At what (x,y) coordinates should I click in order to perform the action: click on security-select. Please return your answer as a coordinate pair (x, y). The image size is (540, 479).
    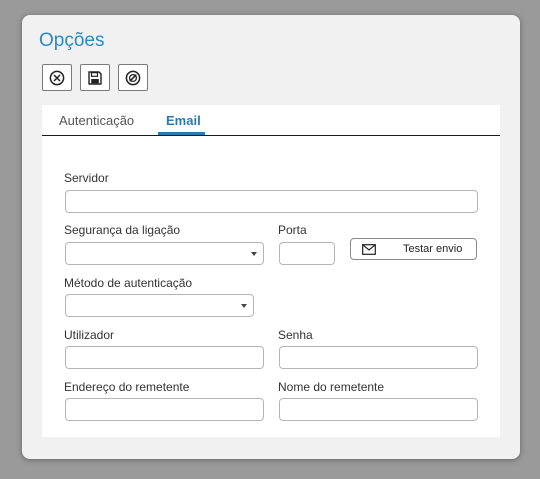
    Looking at the image, I should click on (164, 253).